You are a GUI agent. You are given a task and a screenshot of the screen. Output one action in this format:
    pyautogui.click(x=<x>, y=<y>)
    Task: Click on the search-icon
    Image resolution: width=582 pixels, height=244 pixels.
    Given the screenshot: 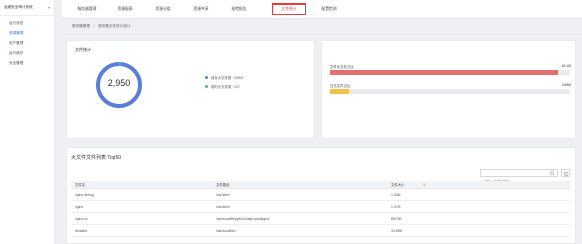 What is the action you would take?
    pyautogui.click(x=552, y=173)
    